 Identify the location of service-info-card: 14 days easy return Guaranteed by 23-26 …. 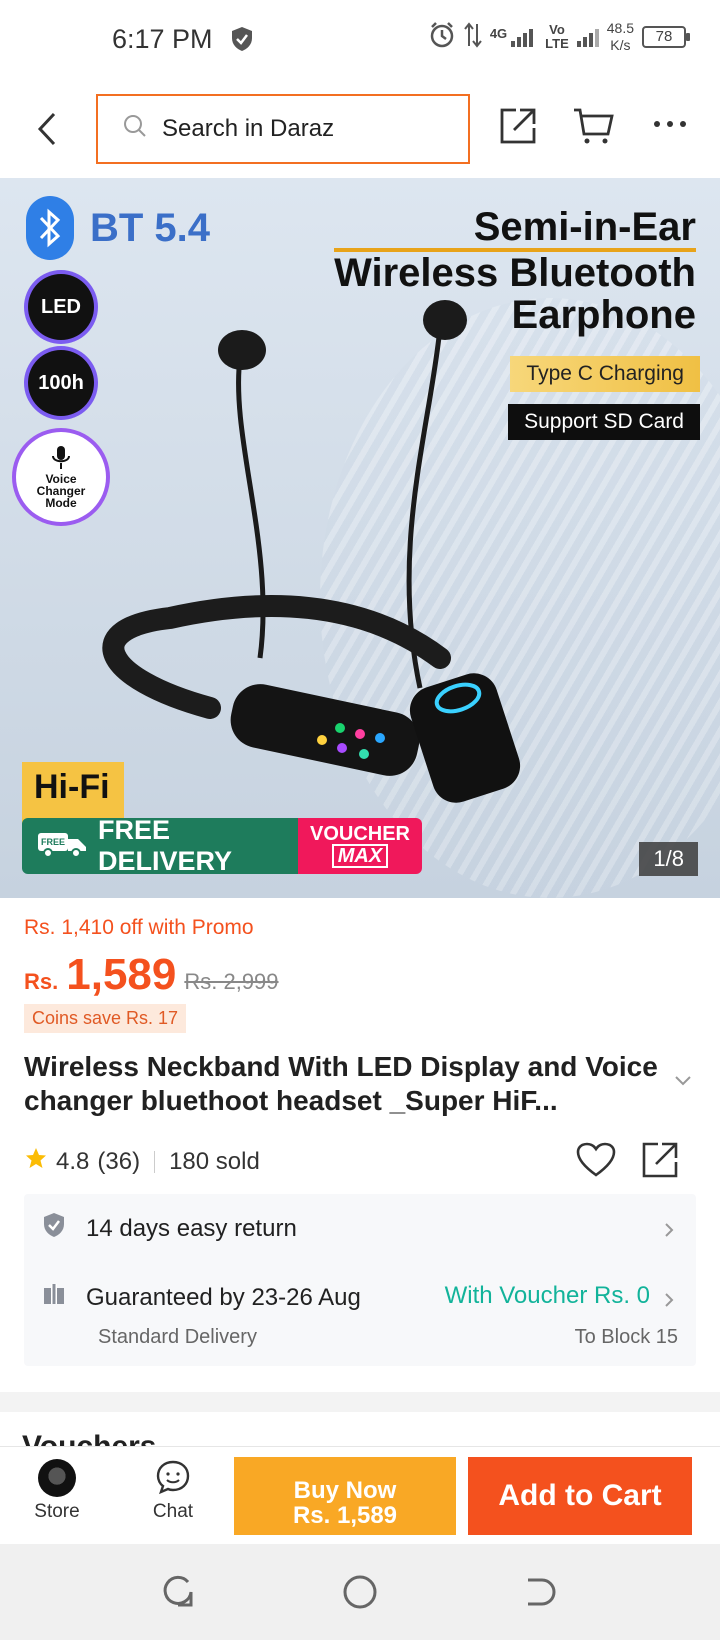
(360, 1280).